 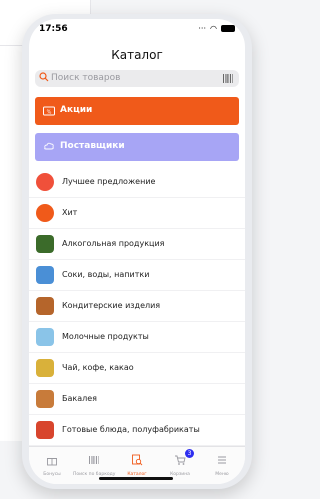 What do you see at coordinates (53, 29) in the screenshot?
I see `status-time: 17:56` at bounding box center [53, 29].